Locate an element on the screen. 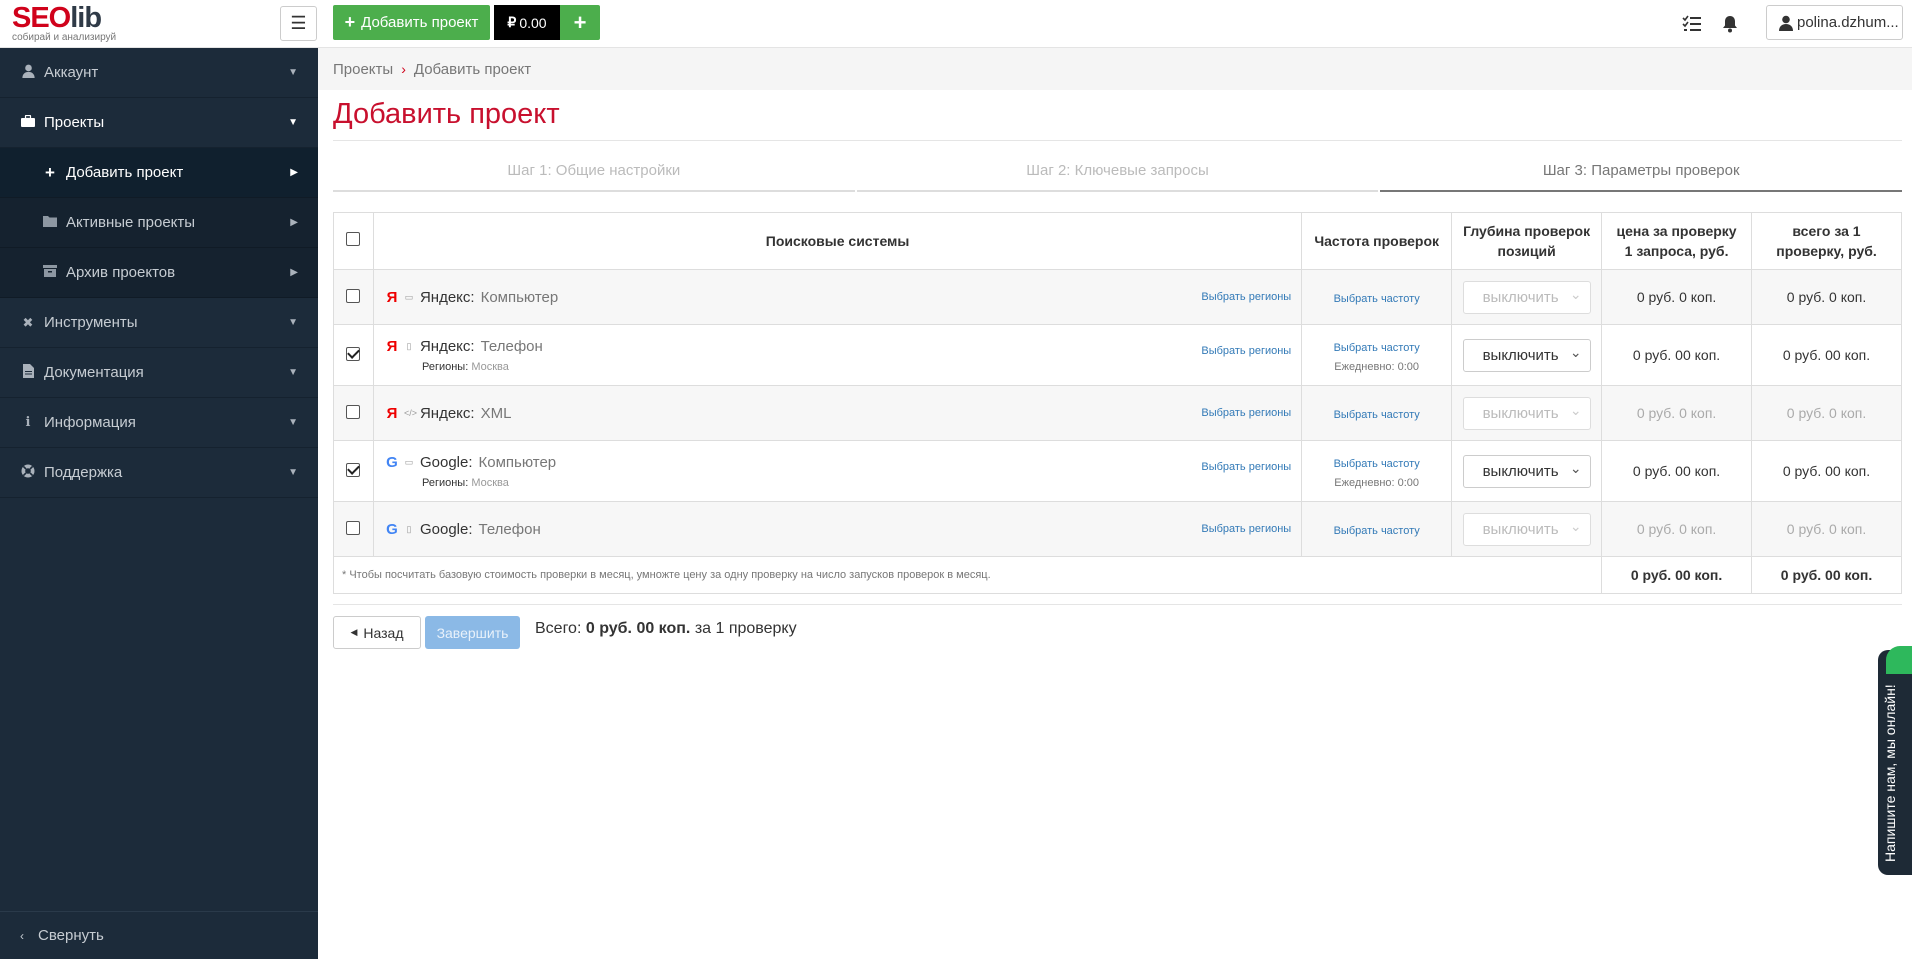  folder-icon is located at coordinates (50, 222).